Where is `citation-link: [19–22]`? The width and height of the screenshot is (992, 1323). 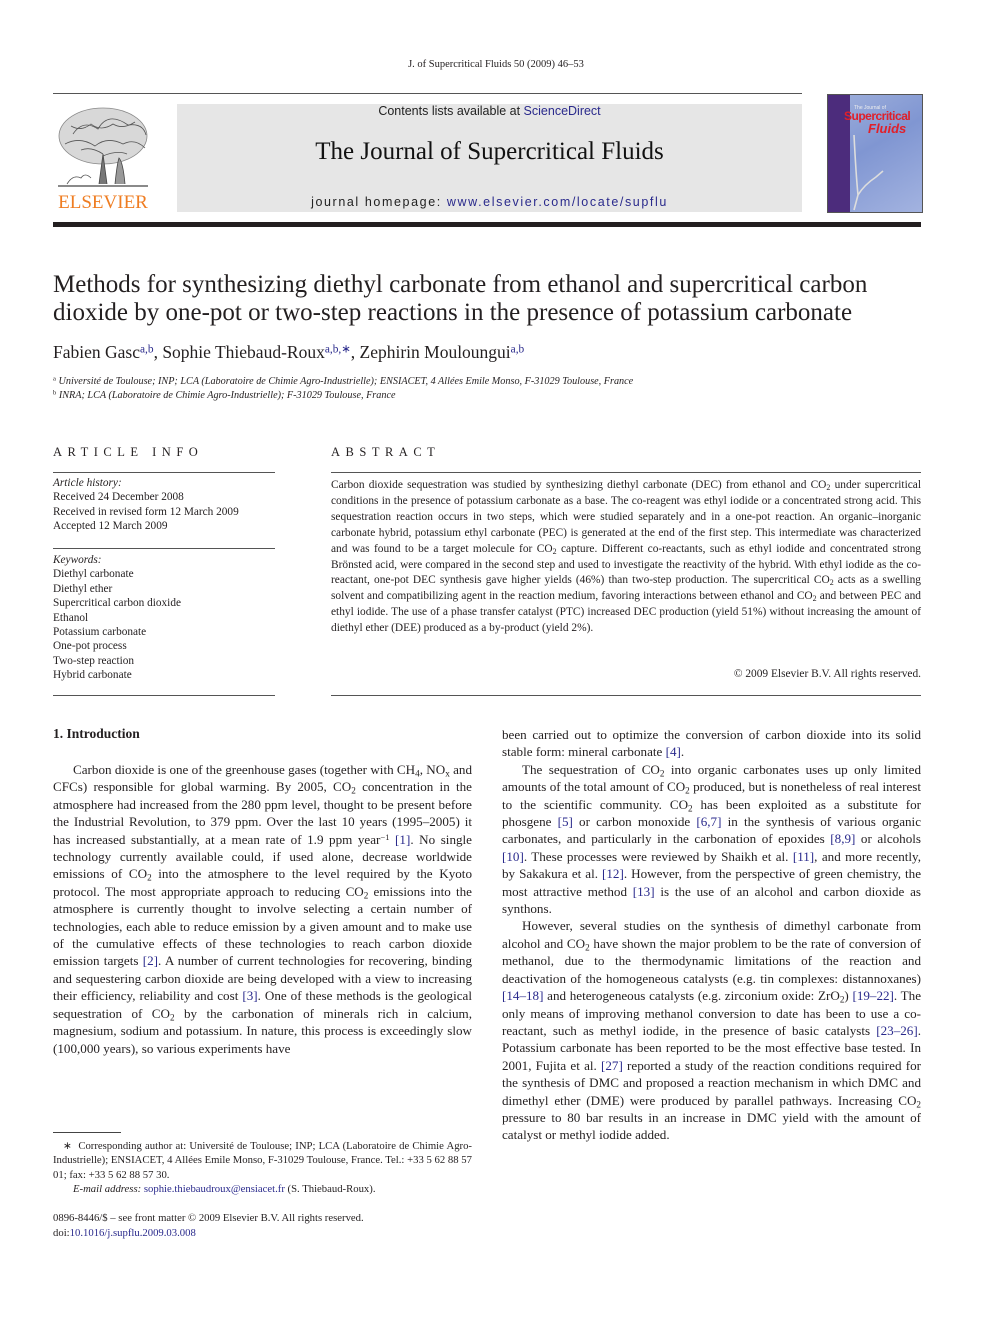
citation-link: [19–22] is located at coordinates (872, 995).